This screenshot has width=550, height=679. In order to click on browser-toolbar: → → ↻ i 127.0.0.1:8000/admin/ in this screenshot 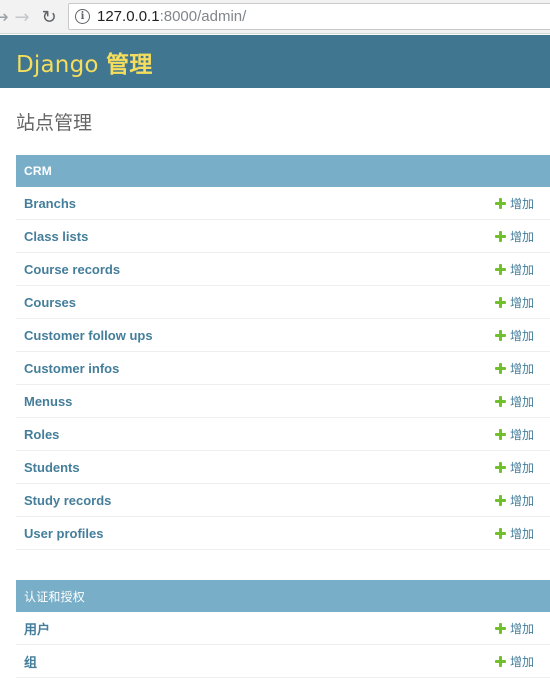, I will do `click(275, 17)`.